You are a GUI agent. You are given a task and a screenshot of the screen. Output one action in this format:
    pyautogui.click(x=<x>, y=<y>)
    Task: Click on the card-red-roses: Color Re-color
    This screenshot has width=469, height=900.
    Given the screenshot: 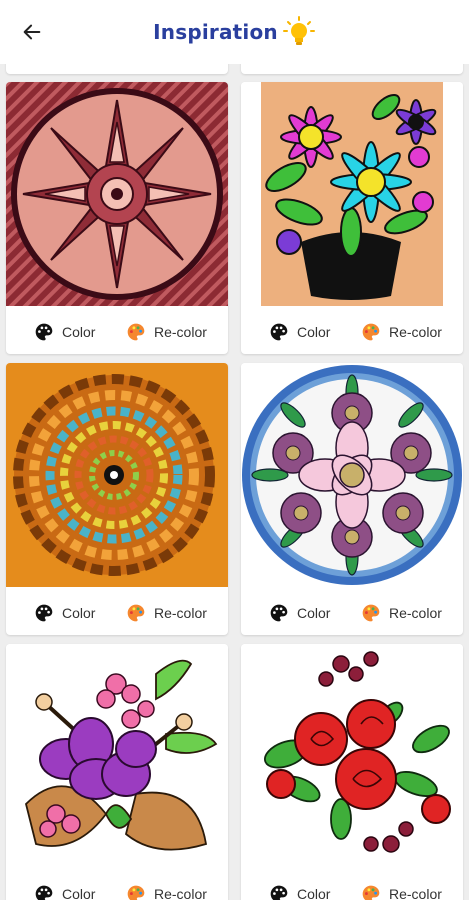 What is the action you would take?
    pyautogui.click(x=352, y=772)
    